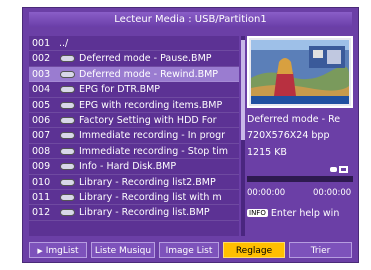 This screenshot has width=371, height=270. I want to click on file-number: 001, so click(41, 43).